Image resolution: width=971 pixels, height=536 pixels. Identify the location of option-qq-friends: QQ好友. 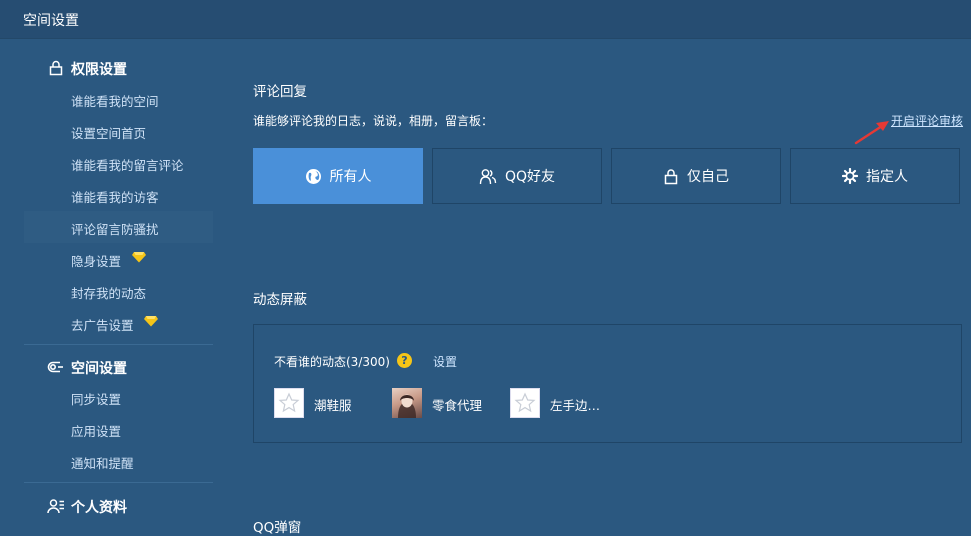
(517, 176).